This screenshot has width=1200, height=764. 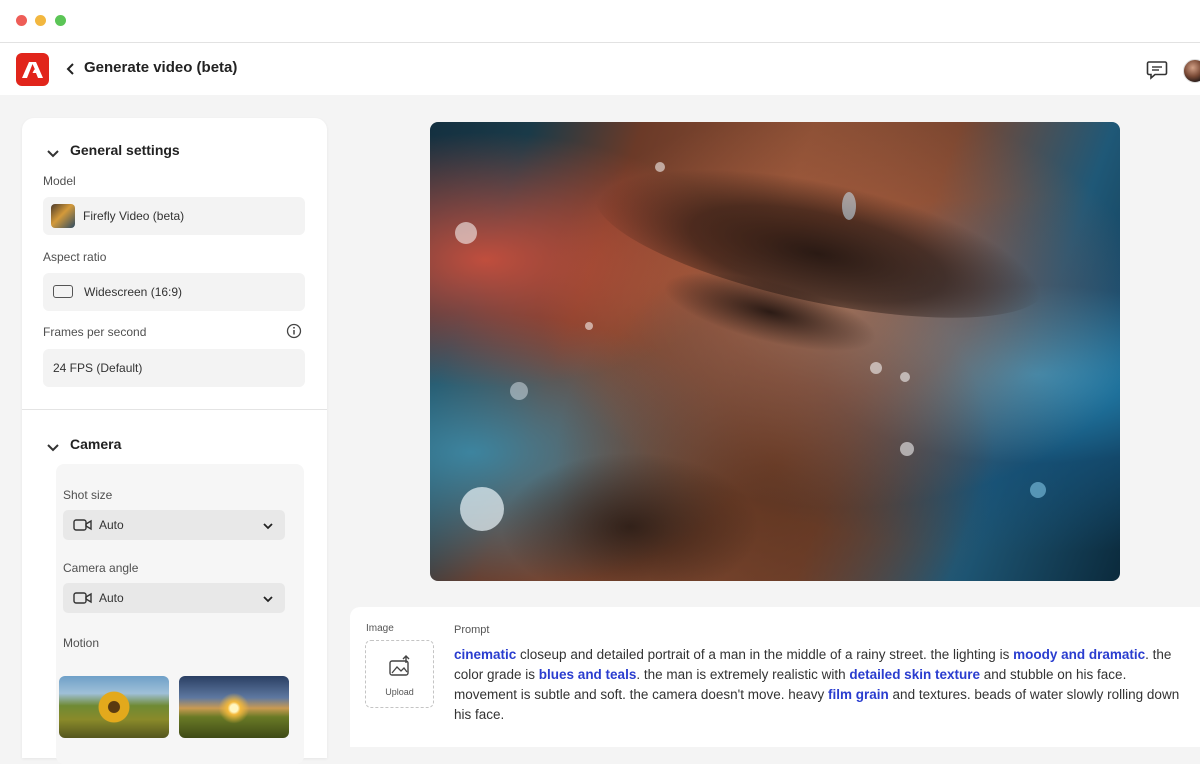 What do you see at coordinates (294, 331) in the screenshot?
I see `info-icon` at bounding box center [294, 331].